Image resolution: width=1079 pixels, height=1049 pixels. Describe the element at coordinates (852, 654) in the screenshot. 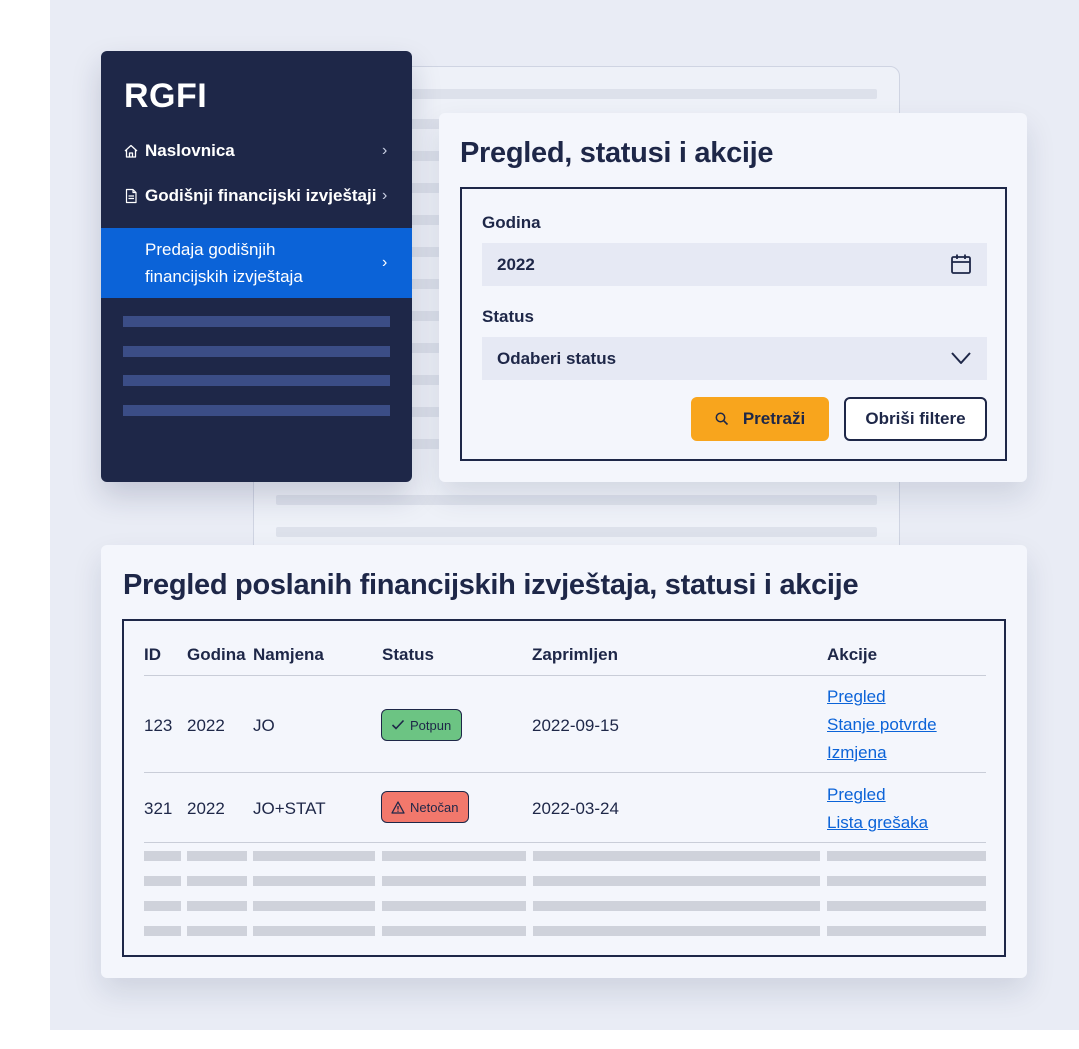

I see `column-header-actions: Akcije` at that location.